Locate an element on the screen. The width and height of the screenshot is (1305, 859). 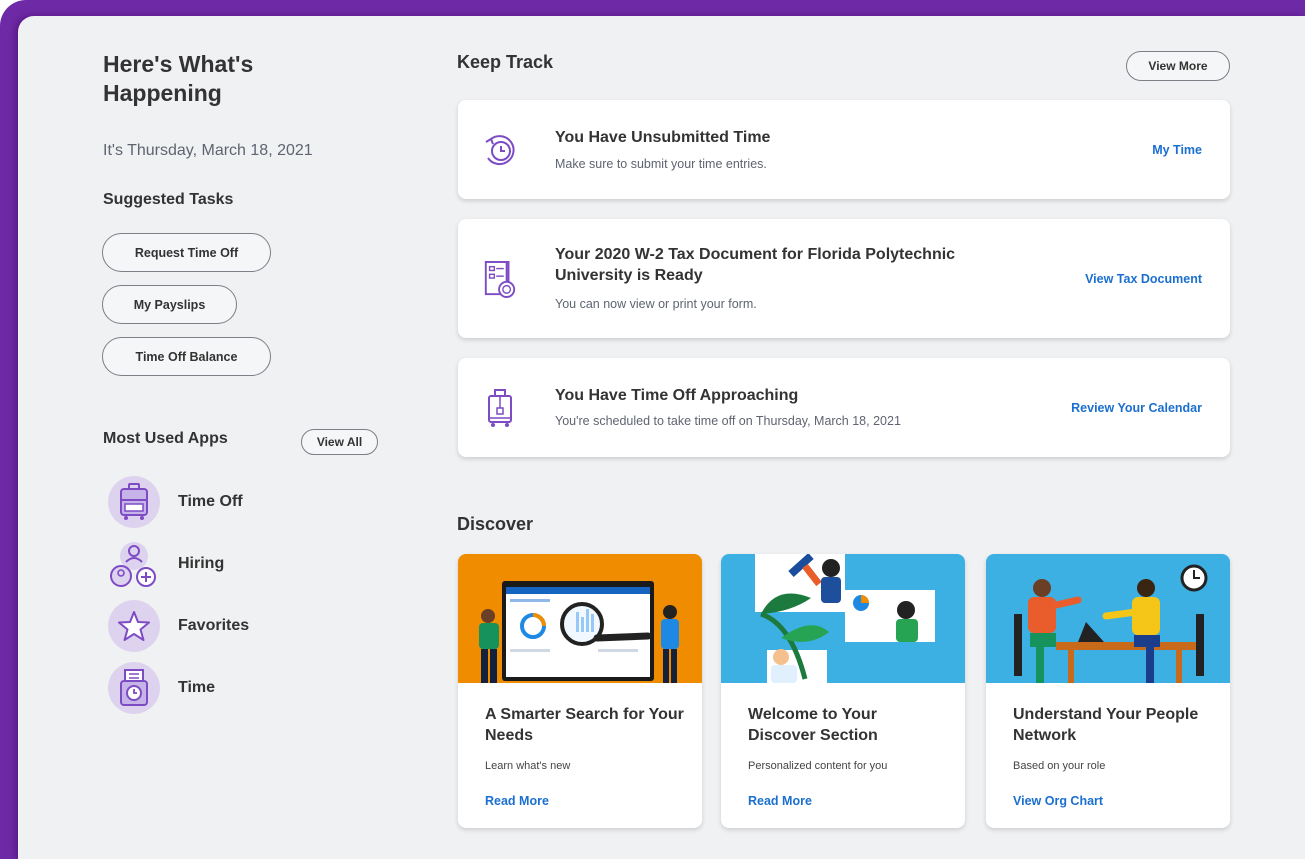
card-title: You Have Time Off Approaching is located at coordinates (677, 395).